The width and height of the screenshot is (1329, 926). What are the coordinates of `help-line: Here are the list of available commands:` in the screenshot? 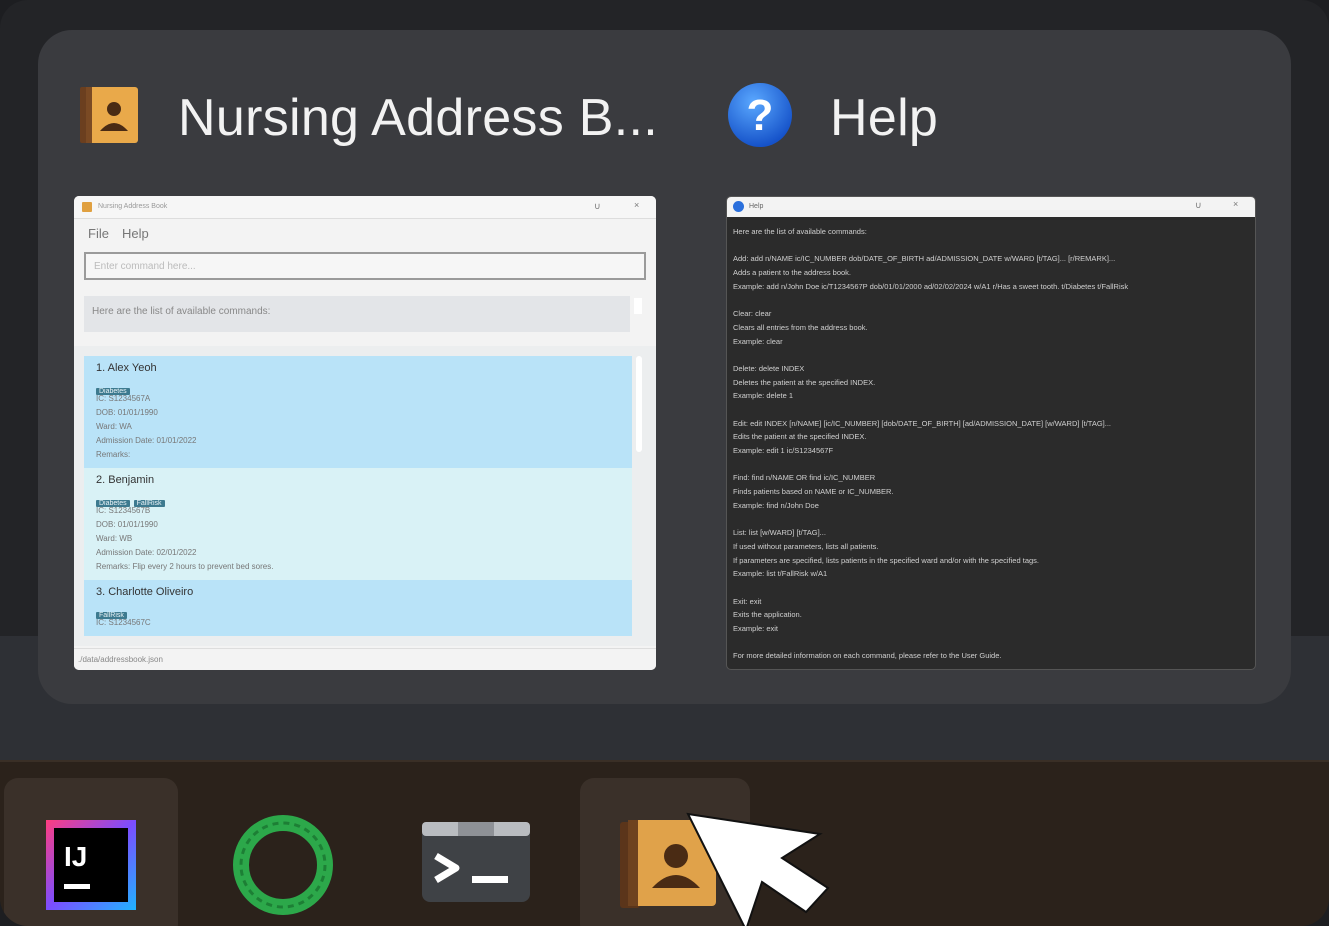 It's located at (800, 231).